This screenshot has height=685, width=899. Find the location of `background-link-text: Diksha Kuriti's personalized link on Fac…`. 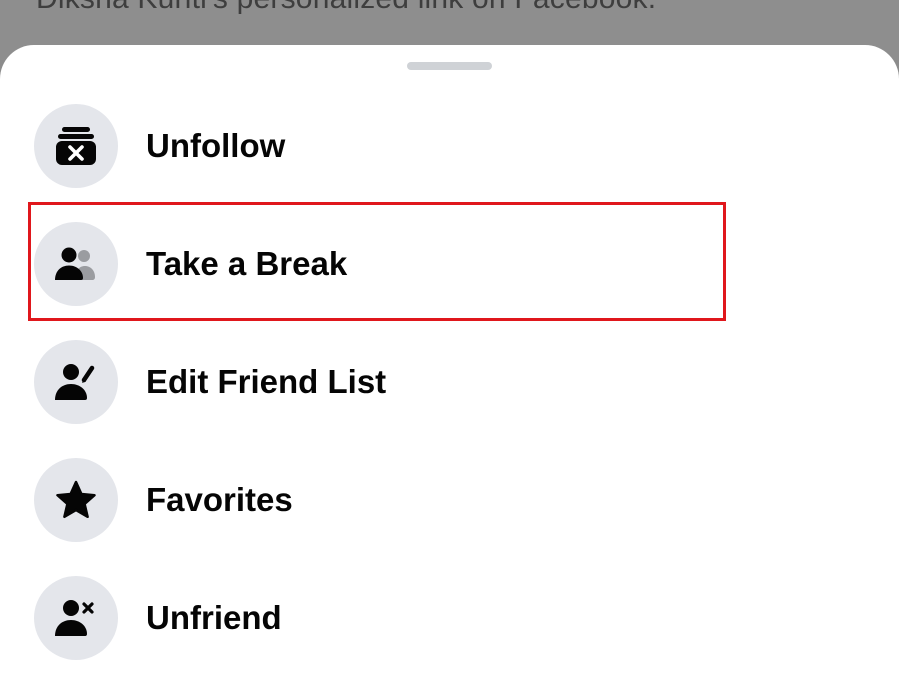

background-link-text: Diksha Kuriti's personalized link on Fac… is located at coordinates (346, 8).